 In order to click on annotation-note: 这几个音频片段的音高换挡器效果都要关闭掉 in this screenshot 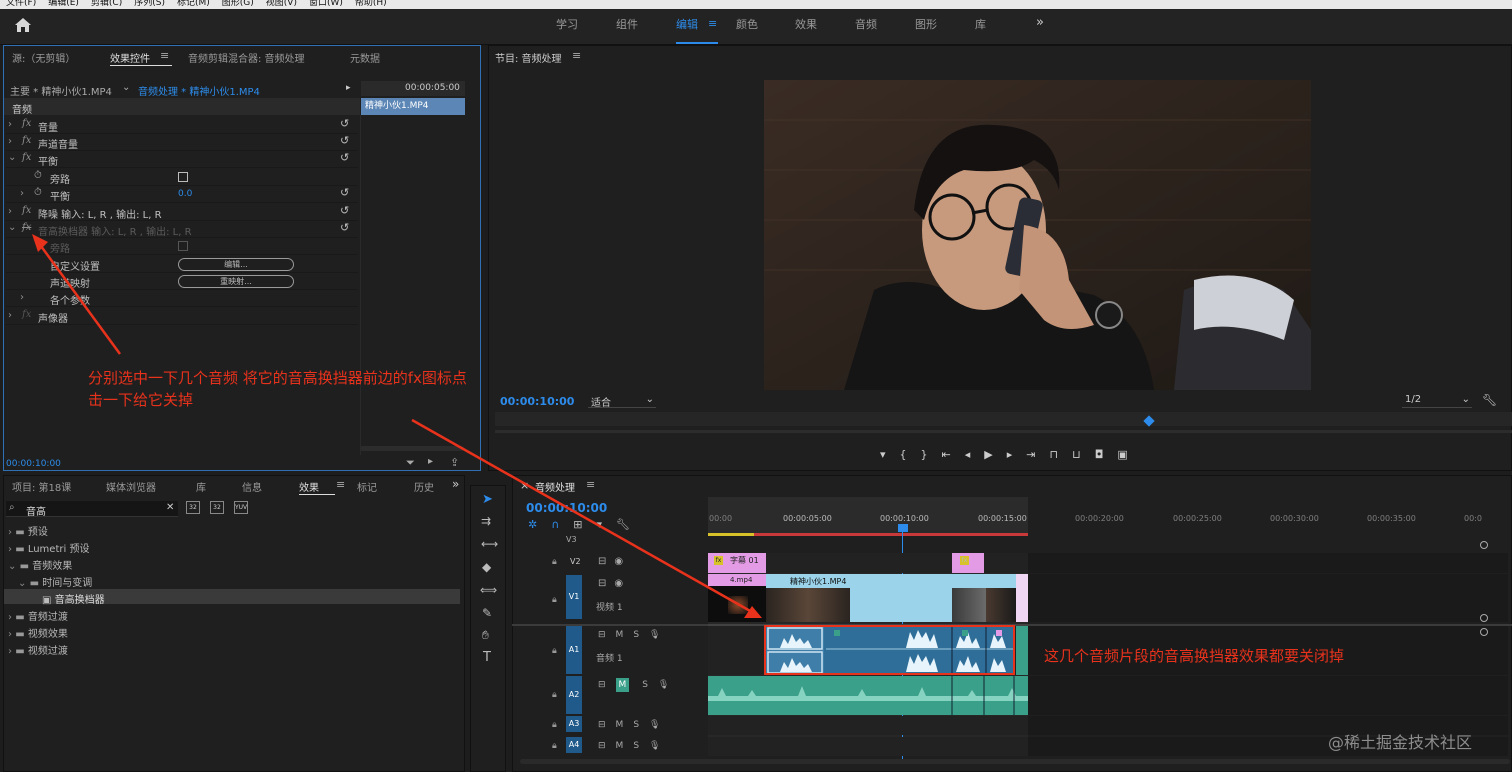, I will do `click(1194, 656)`.